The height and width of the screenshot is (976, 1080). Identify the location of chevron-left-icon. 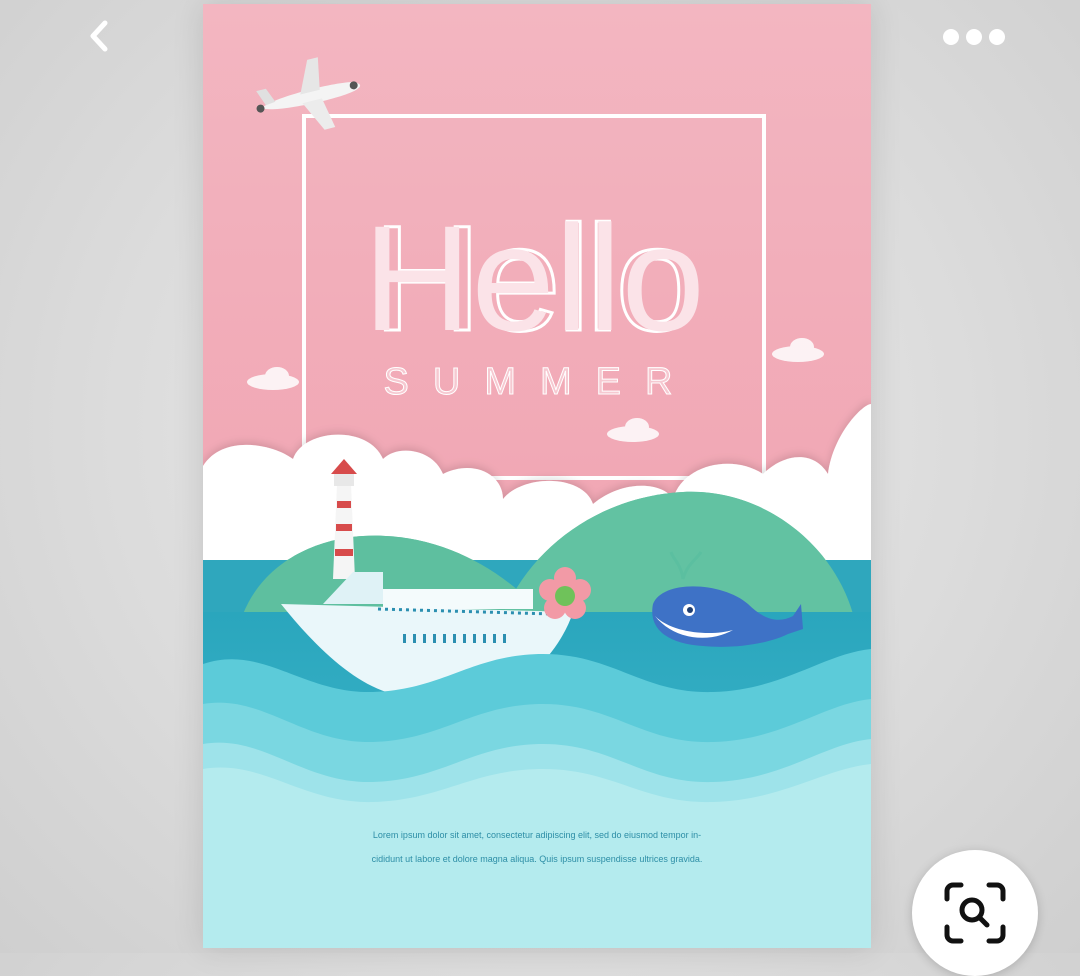
(99, 36).